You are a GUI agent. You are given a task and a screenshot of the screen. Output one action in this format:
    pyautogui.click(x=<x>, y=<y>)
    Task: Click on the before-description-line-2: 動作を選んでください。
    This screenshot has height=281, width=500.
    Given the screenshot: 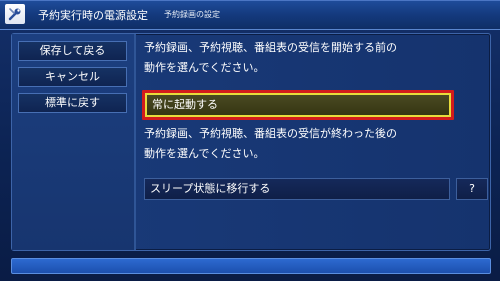 What is the action you would take?
    pyautogui.click(x=204, y=67)
    